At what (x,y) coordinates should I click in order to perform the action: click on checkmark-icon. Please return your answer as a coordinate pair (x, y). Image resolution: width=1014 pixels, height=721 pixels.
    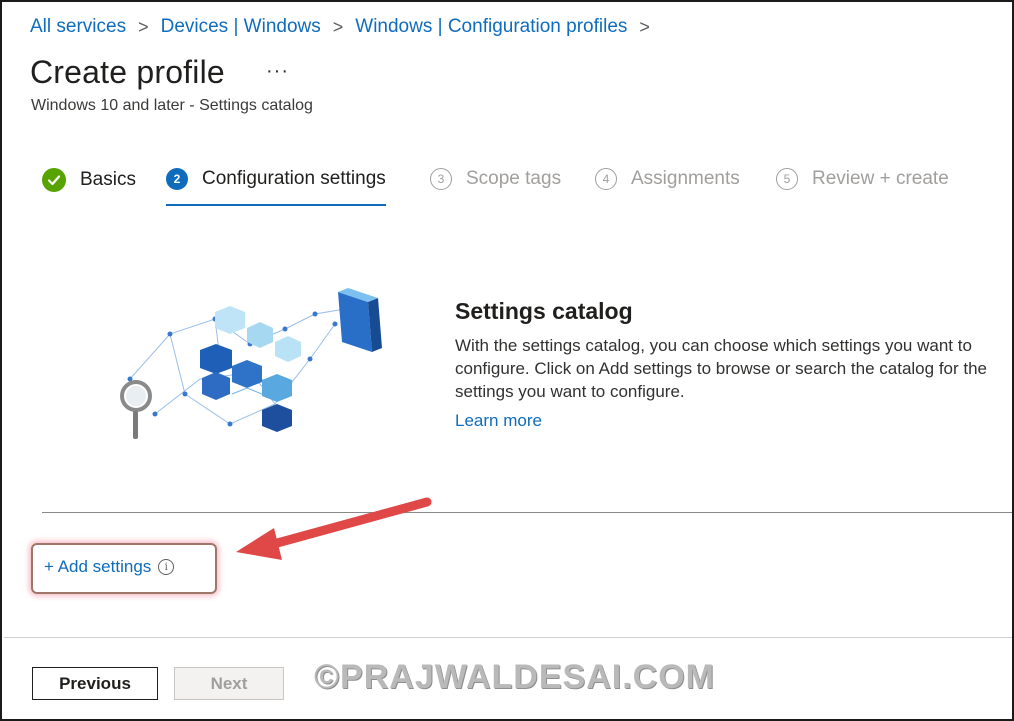
    Looking at the image, I should click on (54, 180).